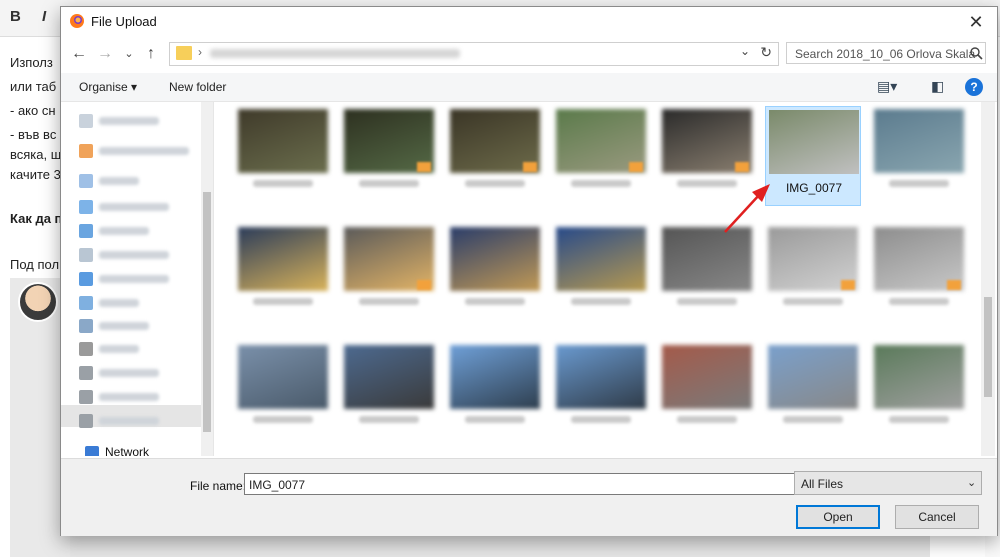 This screenshot has width=1000, height=557. I want to click on file-grid-scroll-thumb, so click(988, 347).